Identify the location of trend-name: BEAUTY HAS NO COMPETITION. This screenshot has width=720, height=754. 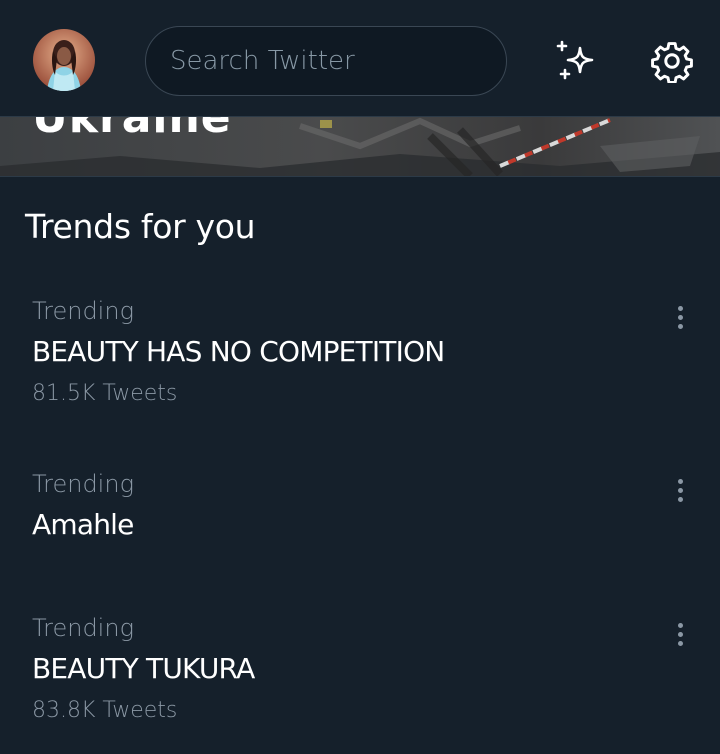
(238, 351).